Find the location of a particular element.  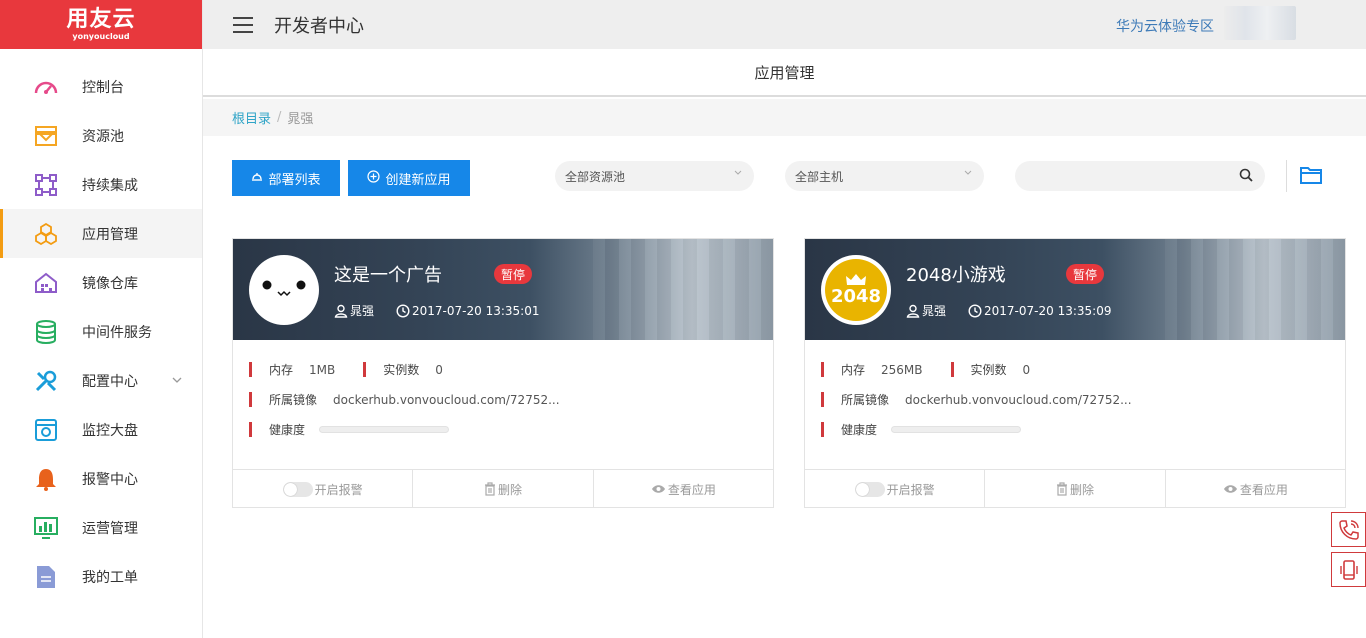

app-card-header: 2048 2048小游戏 暂停 晁强 2017-07-20 13:35:09 is located at coordinates (1075, 289).